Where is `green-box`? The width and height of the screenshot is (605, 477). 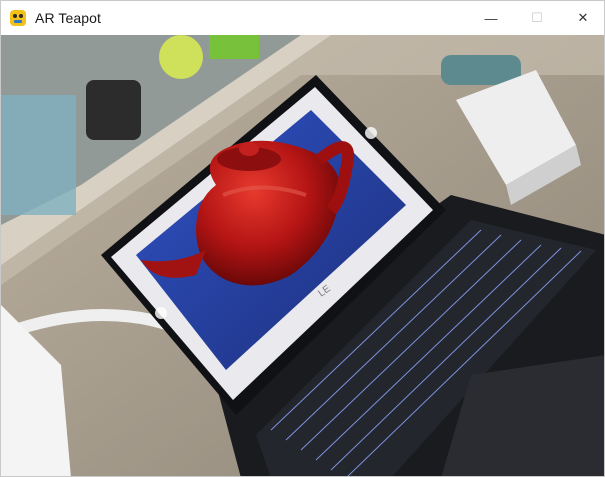
green-box is located at coordinates (234, 47).